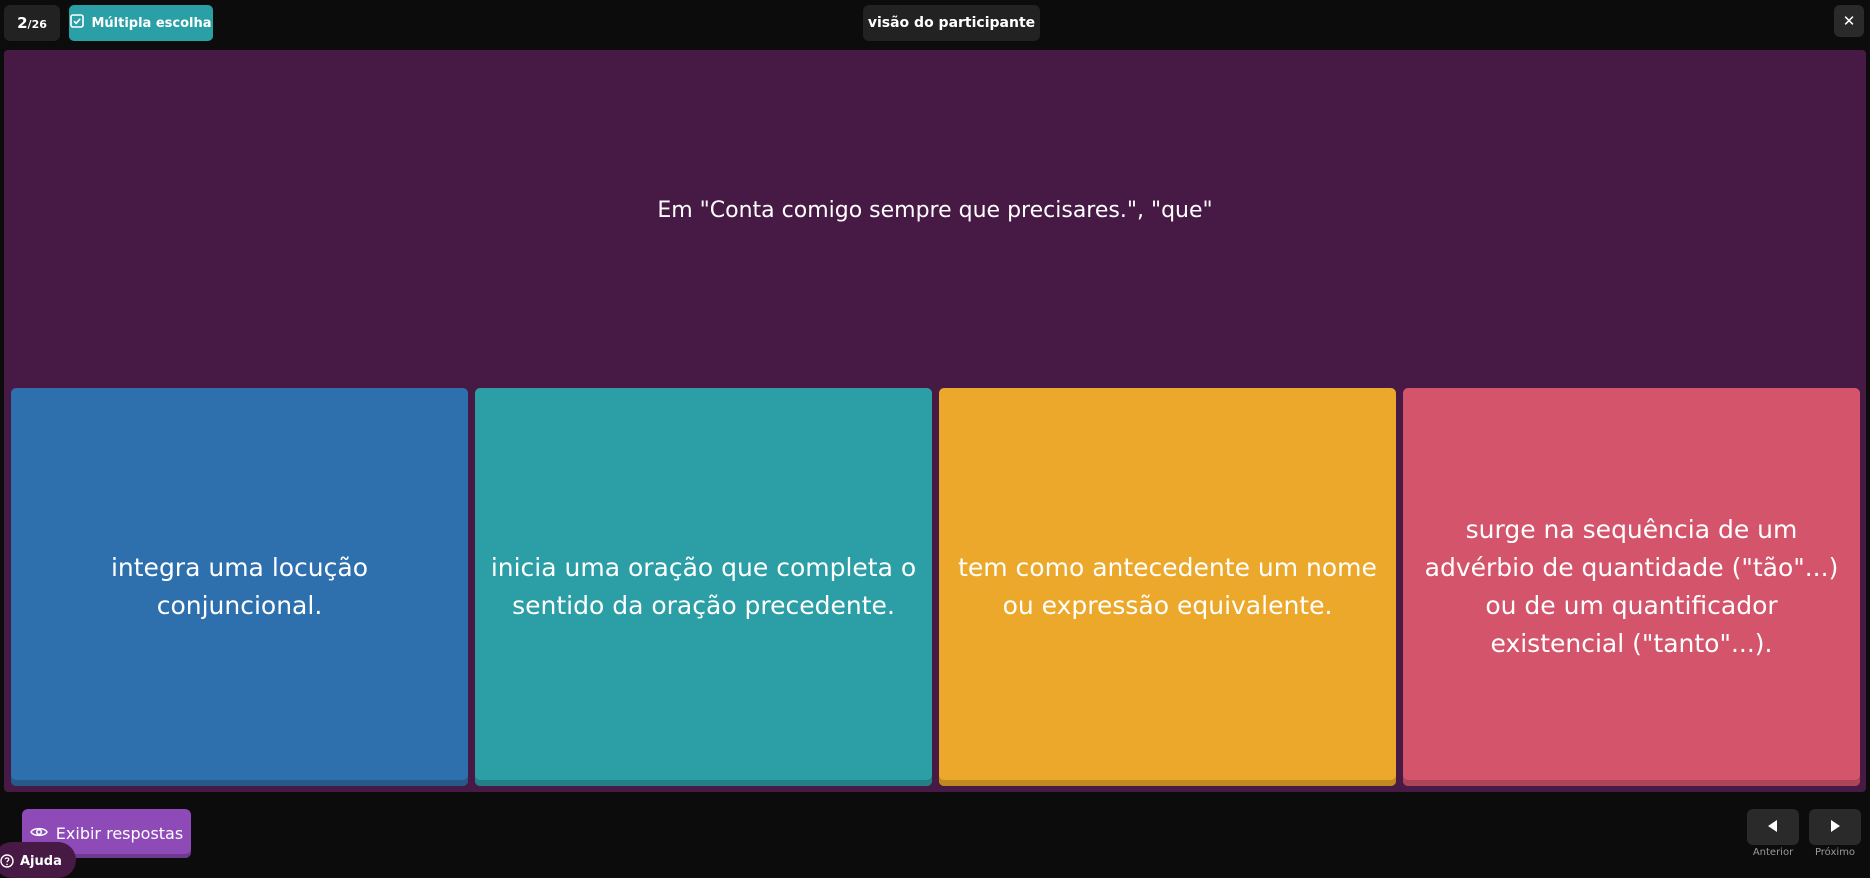 The height and width of the screenshot is (878, 1870). I want to click on previous-button, so click(1773, 827).